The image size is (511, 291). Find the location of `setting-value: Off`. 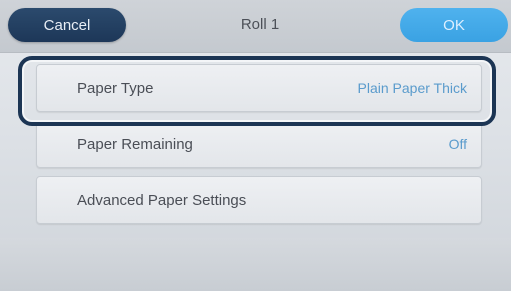

setting-value: Off is located at coordinates (457, 144).